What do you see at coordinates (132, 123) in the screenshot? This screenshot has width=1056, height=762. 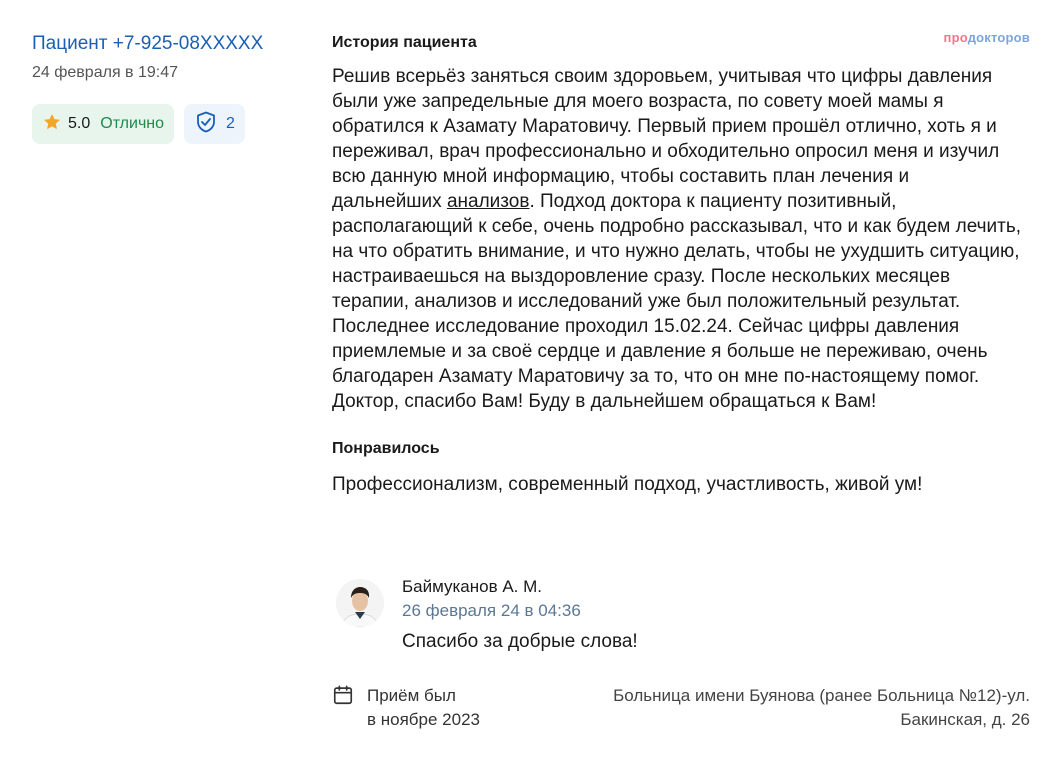 I see `rating-word: Отлично` at bounding box center [132, 123].